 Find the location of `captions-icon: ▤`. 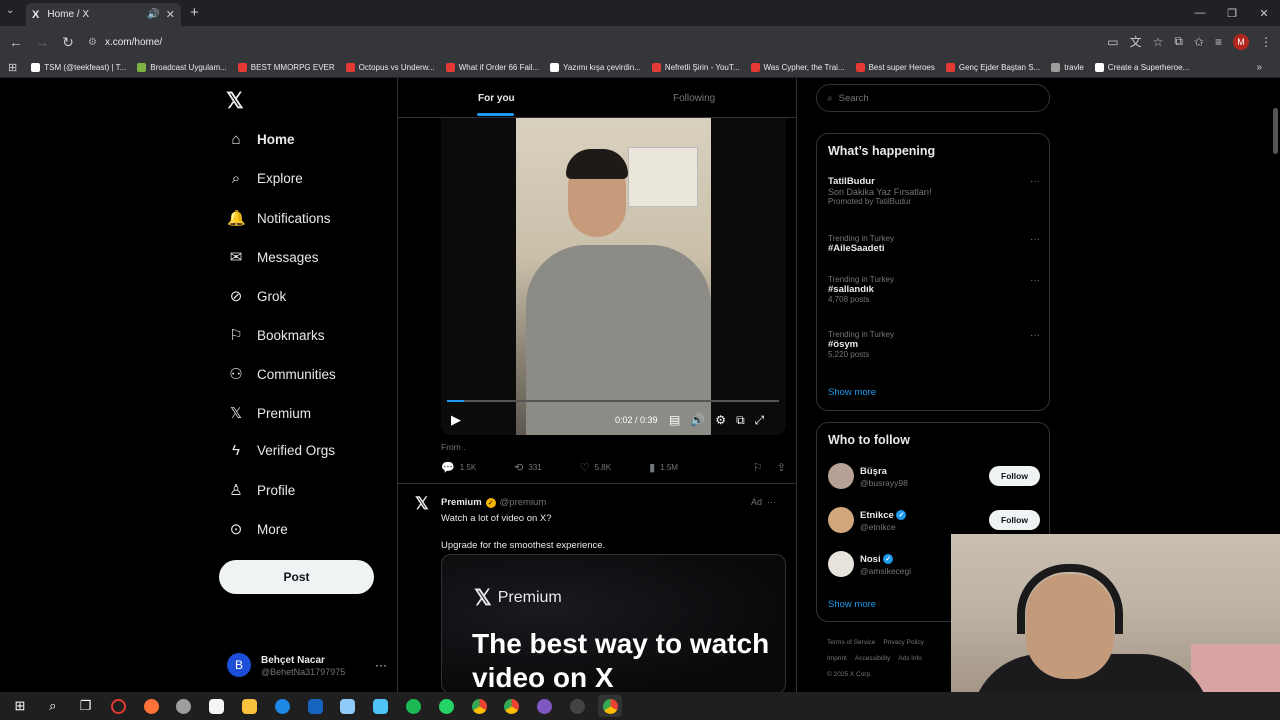

captions-icon: ▤ is located at coordinates (674, 420).